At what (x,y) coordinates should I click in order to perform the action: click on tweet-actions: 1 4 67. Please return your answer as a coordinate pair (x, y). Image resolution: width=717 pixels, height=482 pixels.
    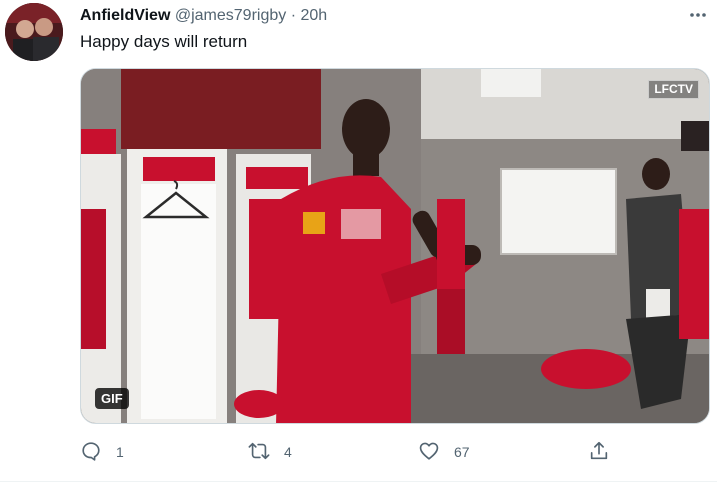
    Looking at the image, I should click on (350, 452).